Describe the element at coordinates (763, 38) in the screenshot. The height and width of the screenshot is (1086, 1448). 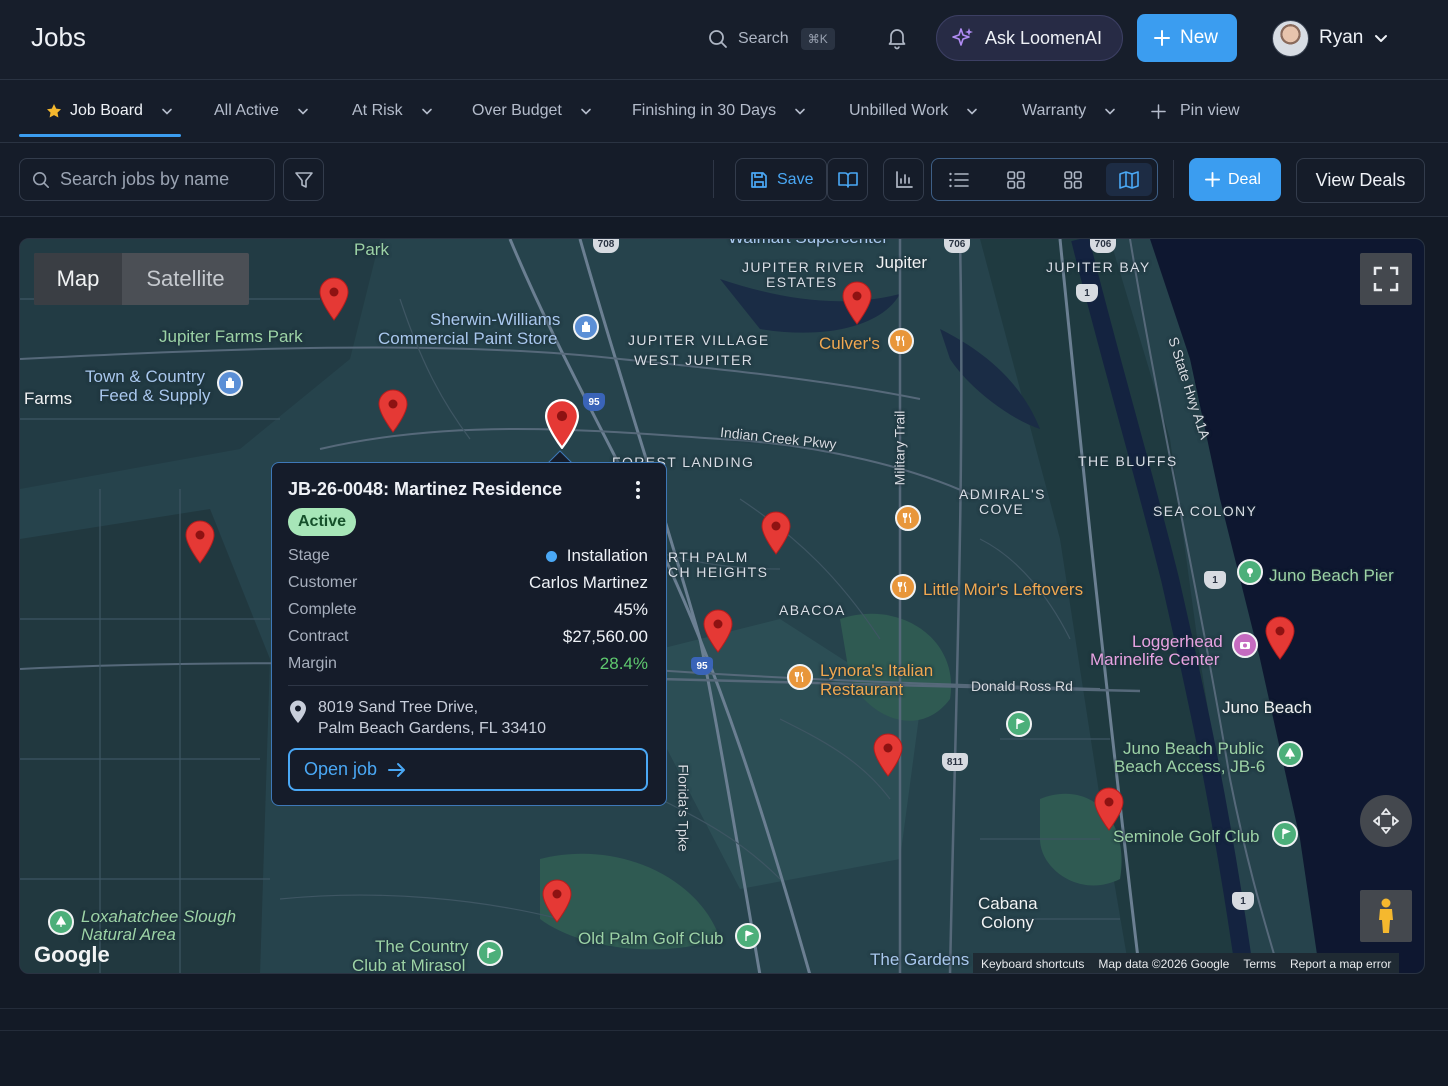
I see `global-search-label: Search` at that location.